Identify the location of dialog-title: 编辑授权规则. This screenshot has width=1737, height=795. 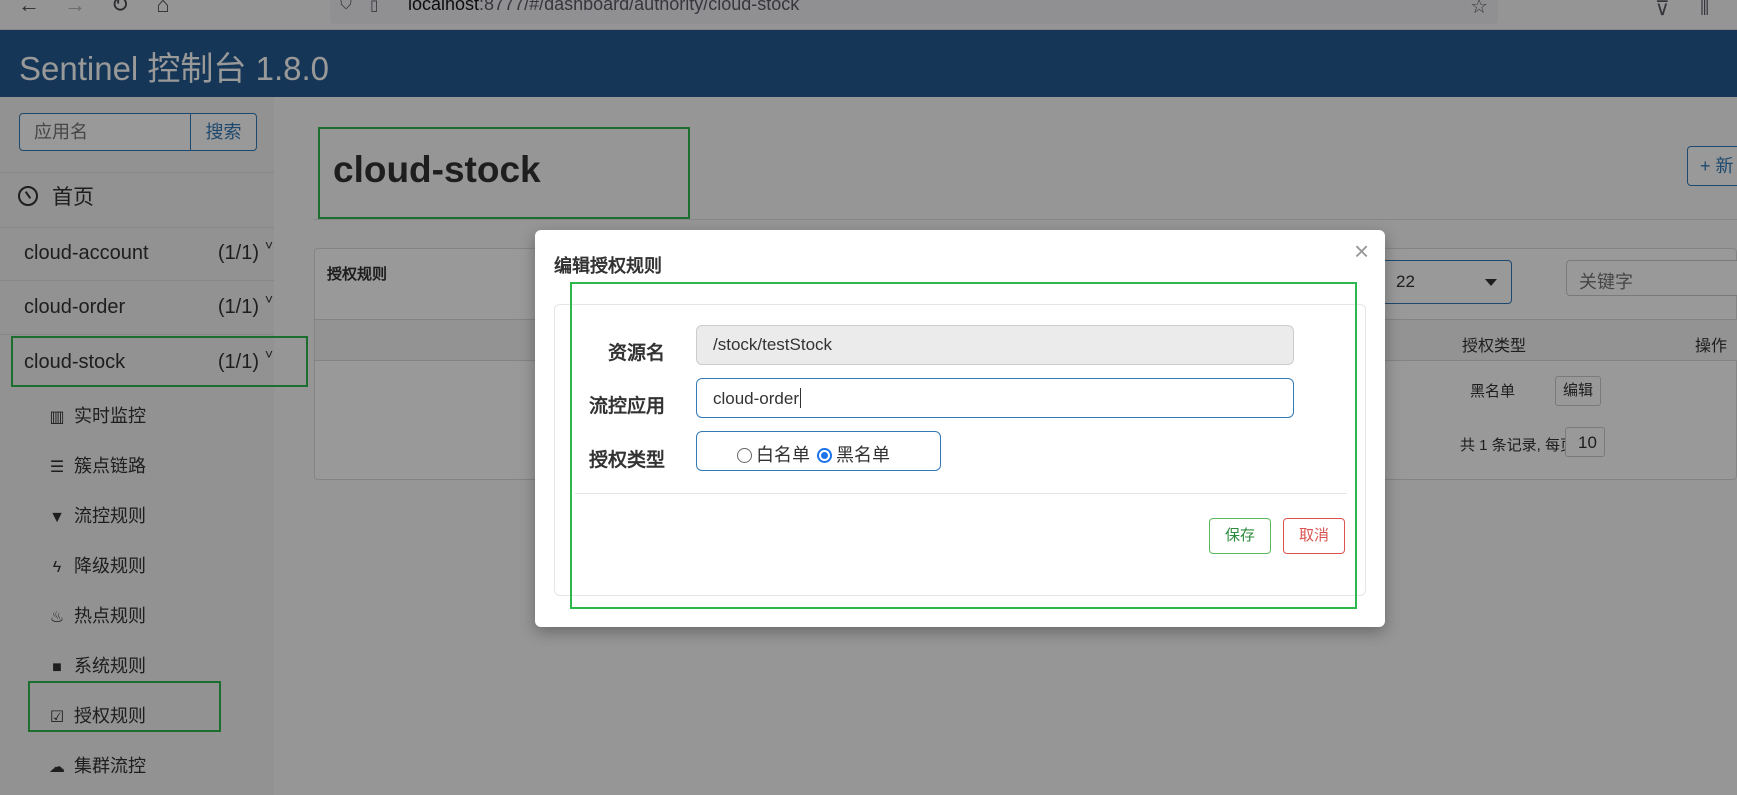
(608, 266).